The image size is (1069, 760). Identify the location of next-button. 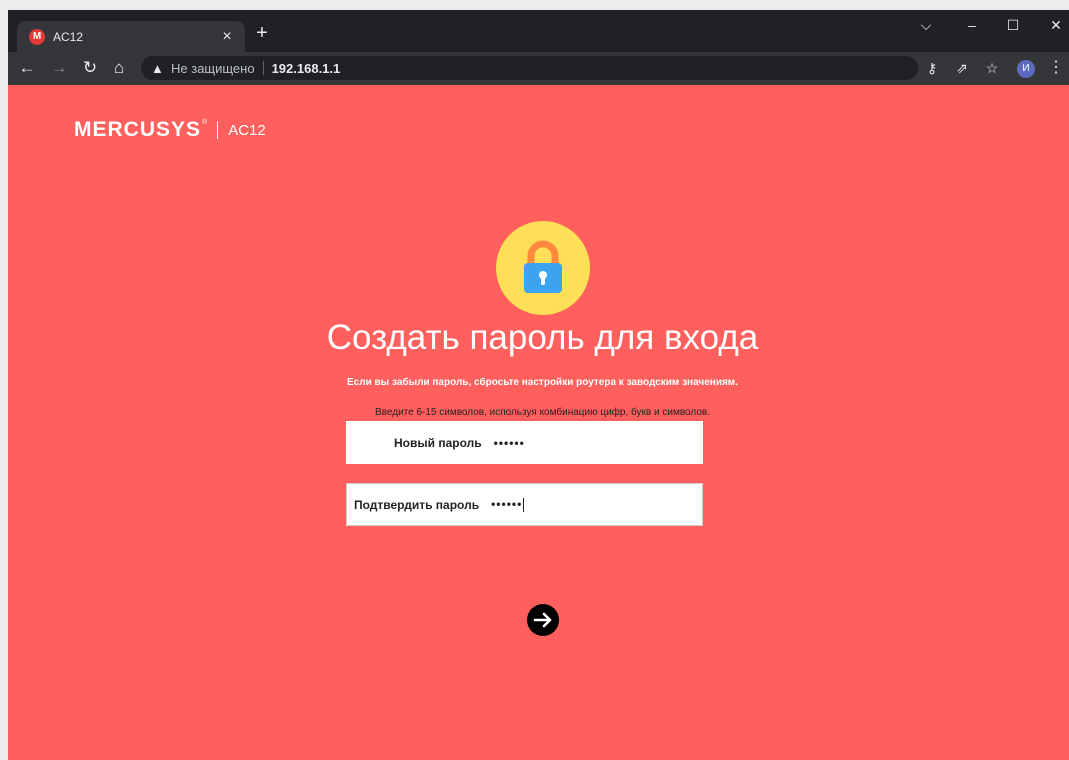
(543, 620).